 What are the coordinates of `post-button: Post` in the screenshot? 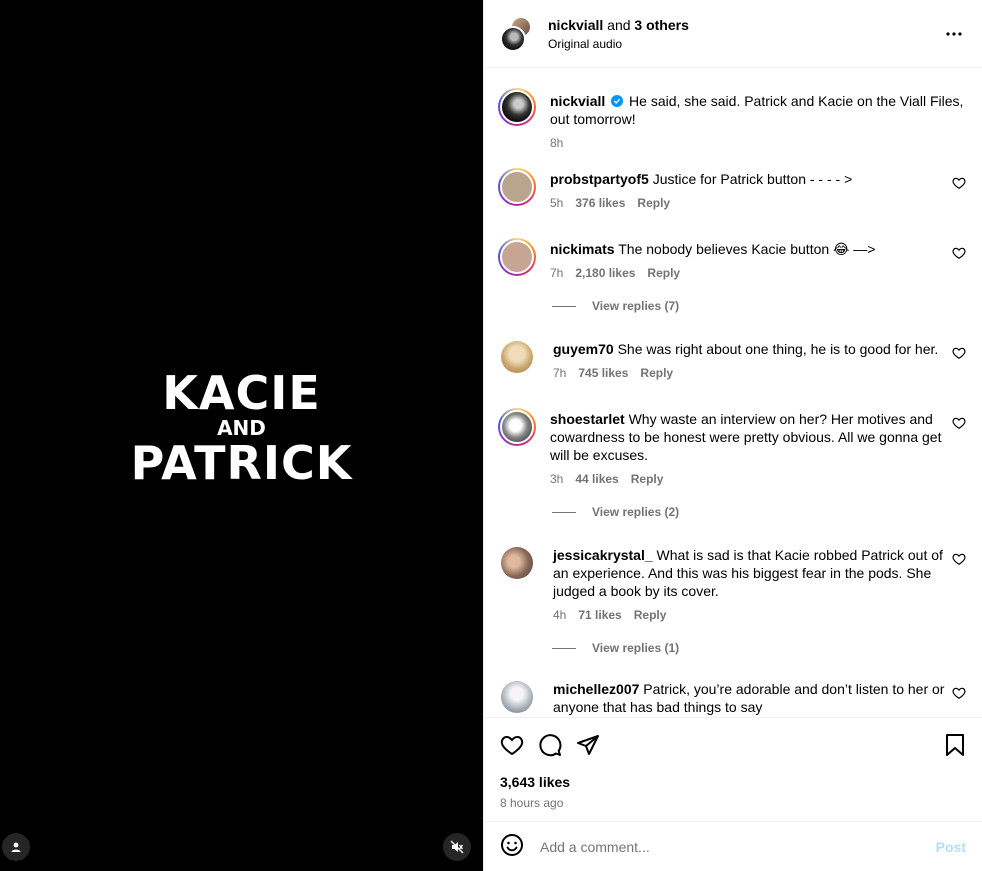 It's located at (951, 847).